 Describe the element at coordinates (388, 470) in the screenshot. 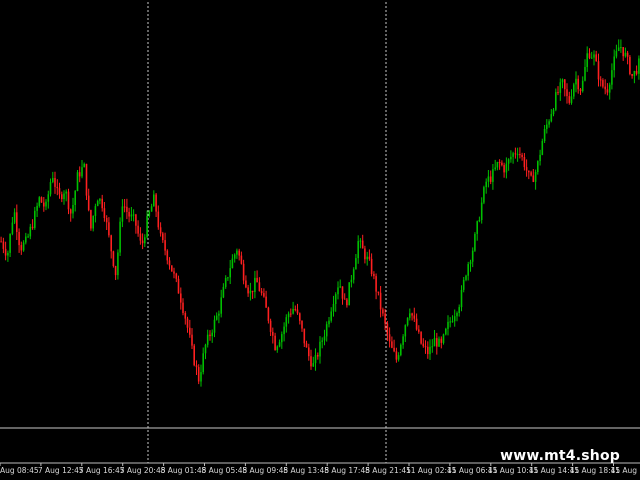

I see `x-tick-label: 8 Aug 21:45` at that location.